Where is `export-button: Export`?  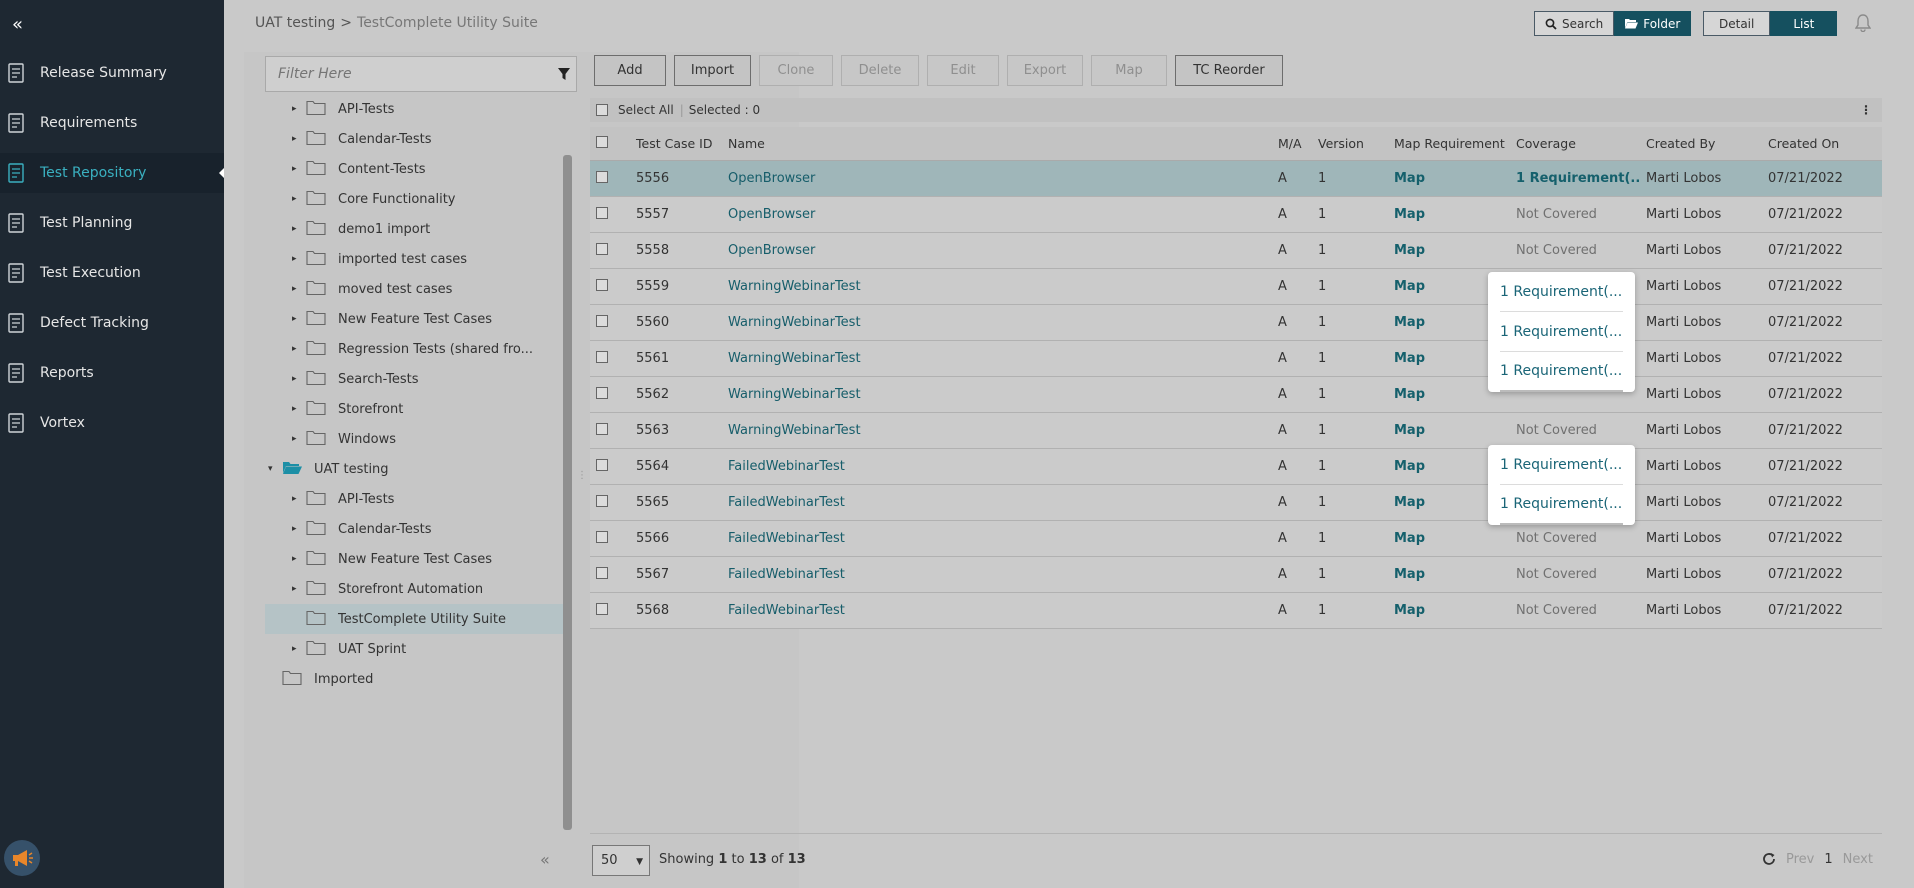
export-button: Export is located at coordinates (1045, 70).